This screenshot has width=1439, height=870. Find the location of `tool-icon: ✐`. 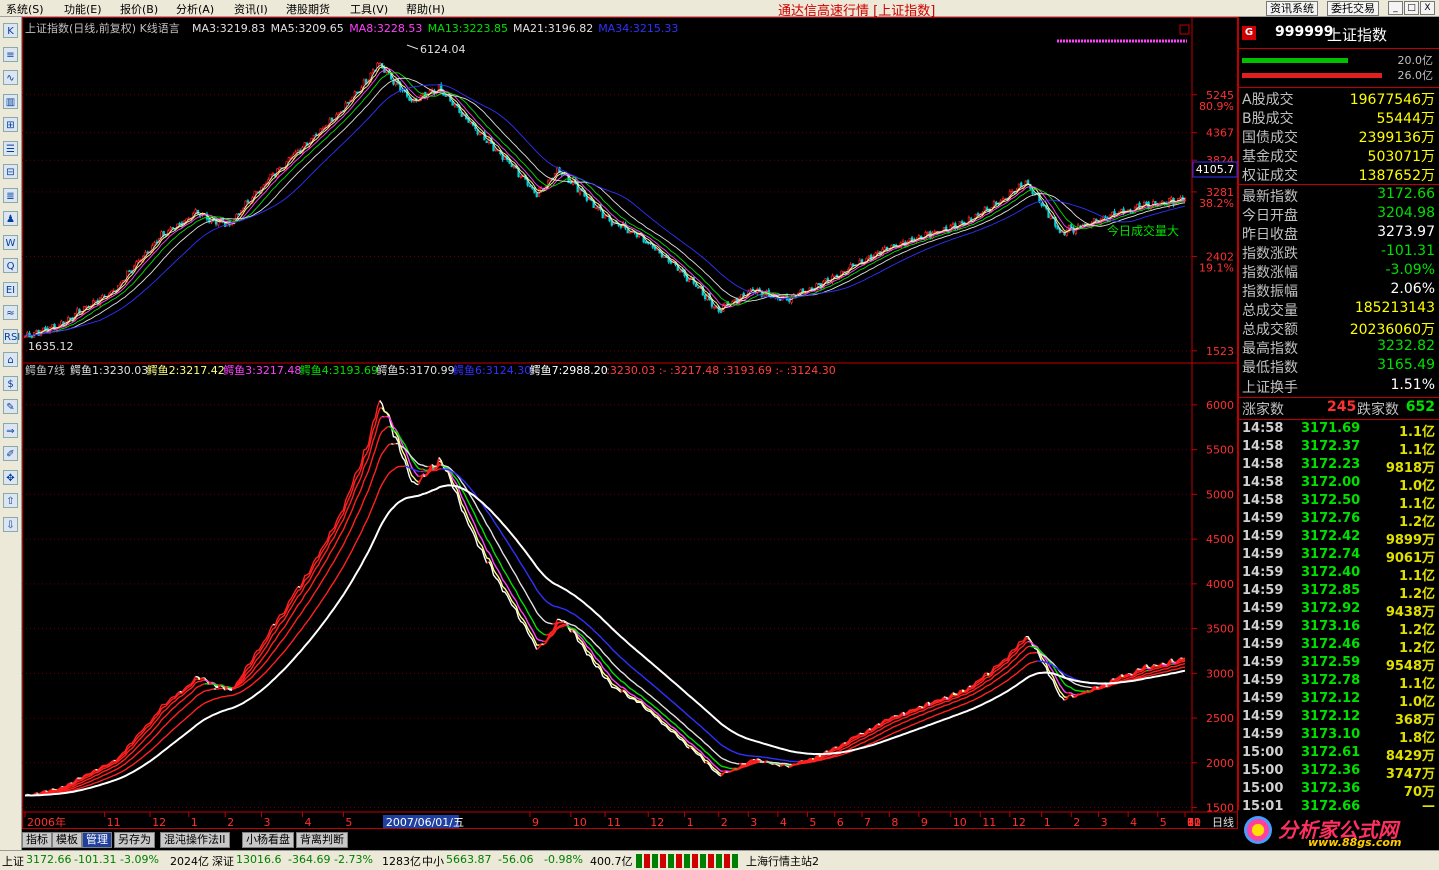

tool-icon: ✐ is located at coordinates (10, 453).